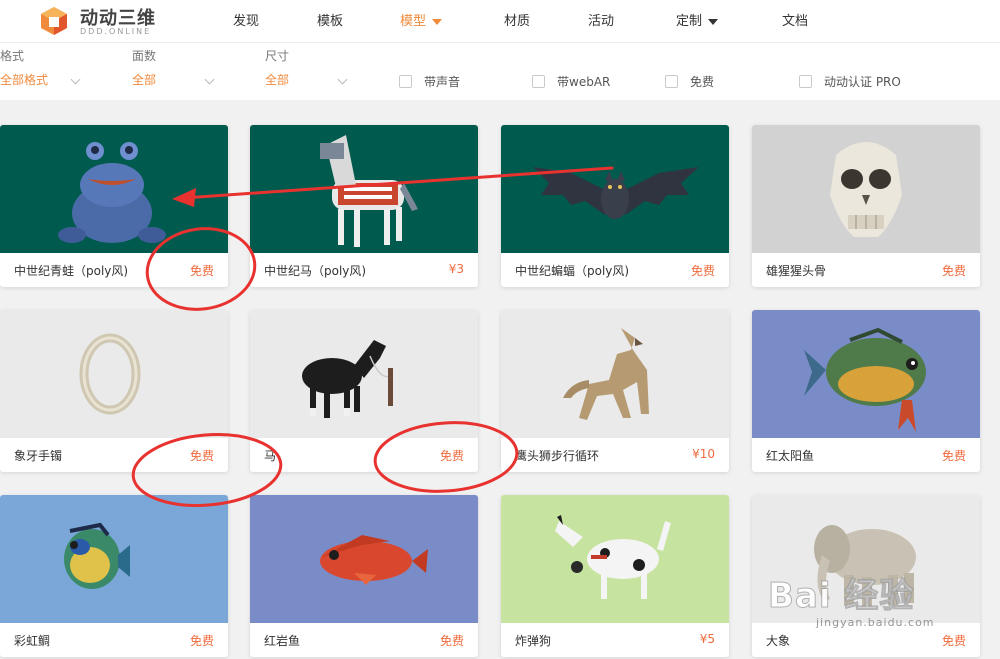  What do you see at coordinates (96, 21) in the screenshot?
I see `logo: 动动三维 DDD.ONLINE` at bounding box center [96, 21].